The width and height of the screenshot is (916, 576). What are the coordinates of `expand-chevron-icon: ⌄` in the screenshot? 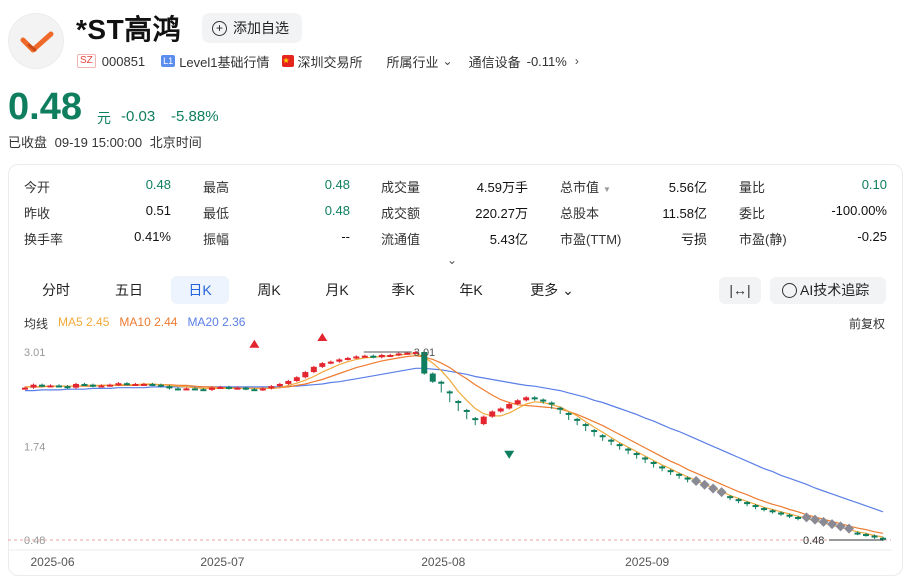 It's located at (452, 260).